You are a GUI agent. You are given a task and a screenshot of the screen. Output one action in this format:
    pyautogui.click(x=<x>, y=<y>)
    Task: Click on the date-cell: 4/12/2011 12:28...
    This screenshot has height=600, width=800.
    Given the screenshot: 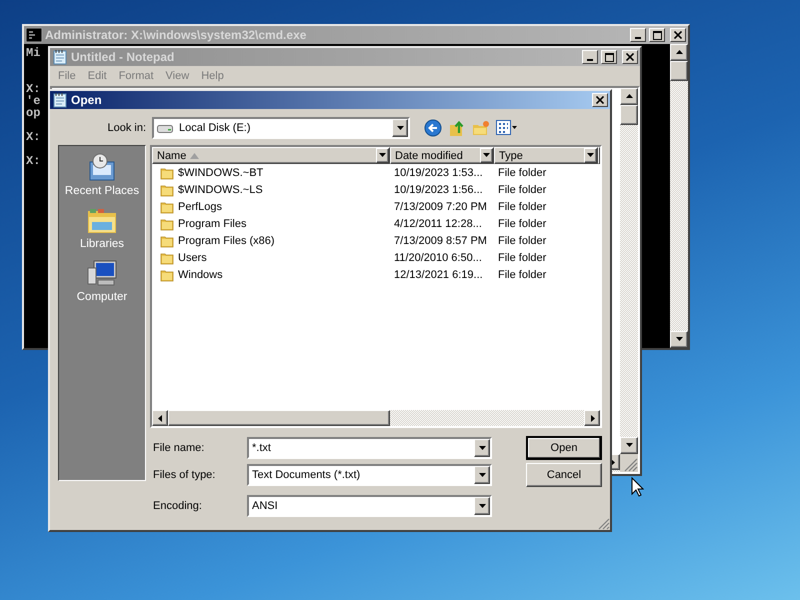 What is the action you would take?
    pyautogui.click(x=438, y=224)
    